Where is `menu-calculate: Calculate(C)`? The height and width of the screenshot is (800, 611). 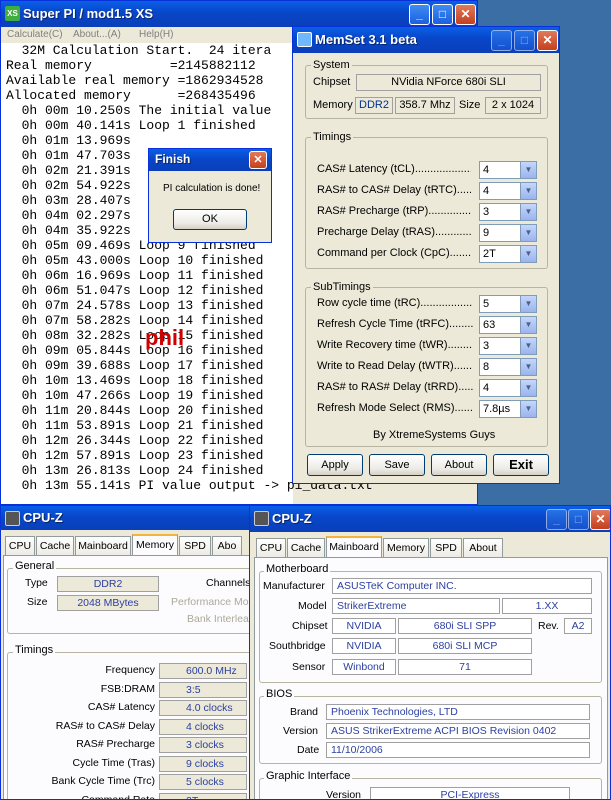
menu-calculate: Calculate(C) is located at coordinates (35, 34).